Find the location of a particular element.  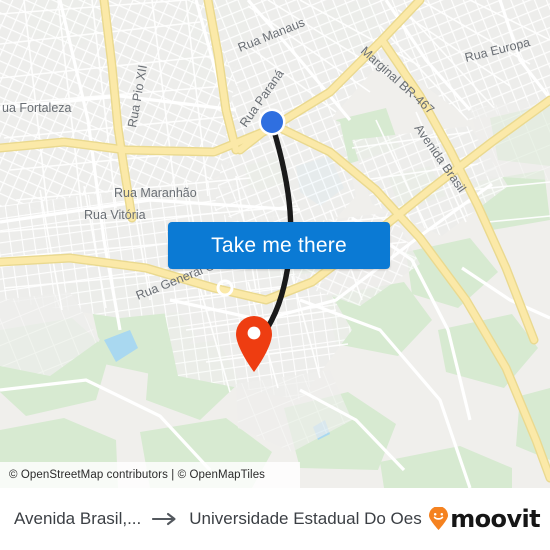

moovit-logo: moovit is located at coordinates (484, 519).